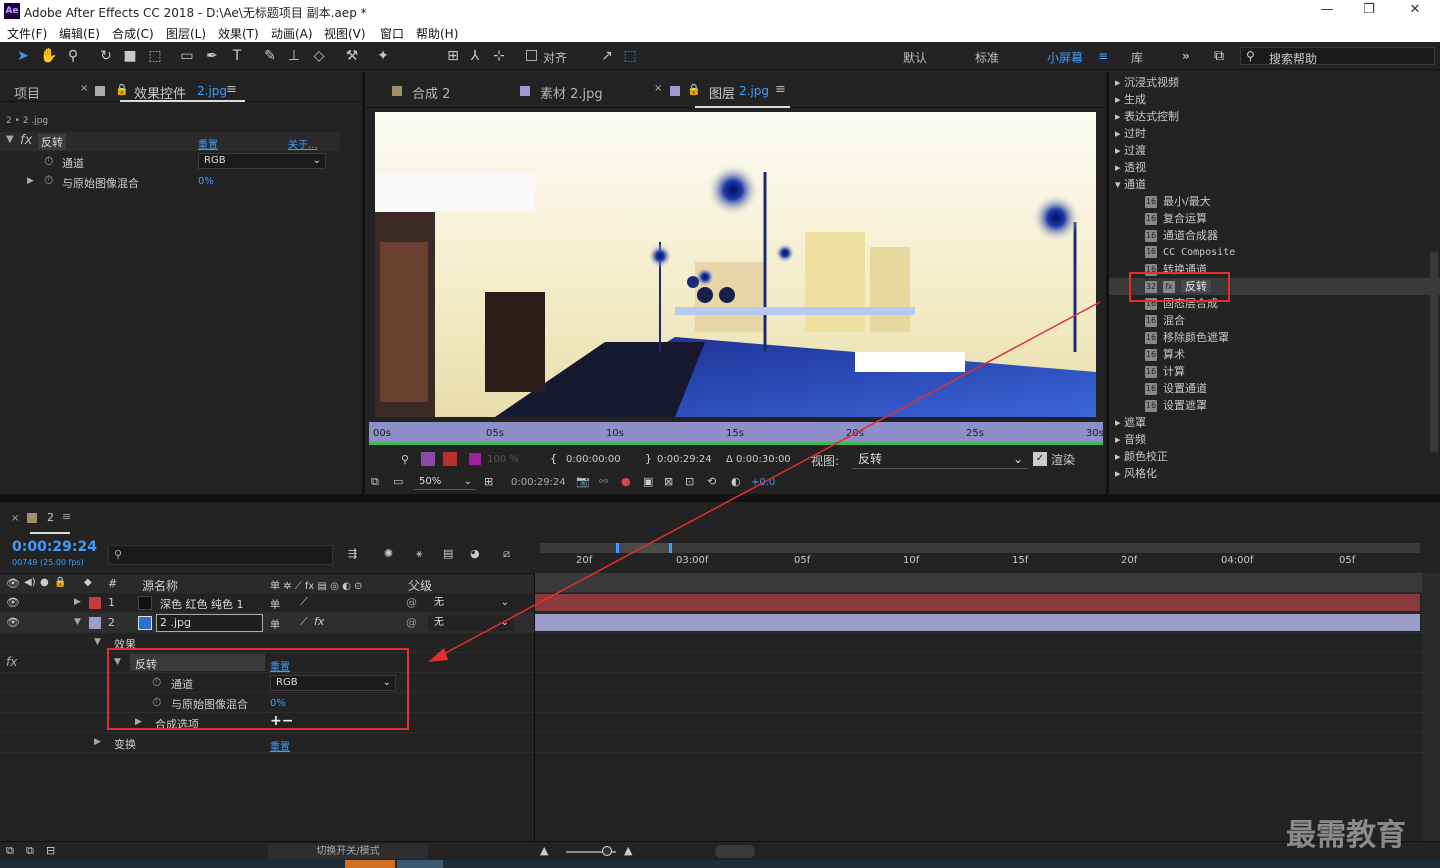 This screenshot has width=1440, height=868. Describe the element at coordinates (648, 481) in the screenshot. I see `region-icon: ▣` at that location.